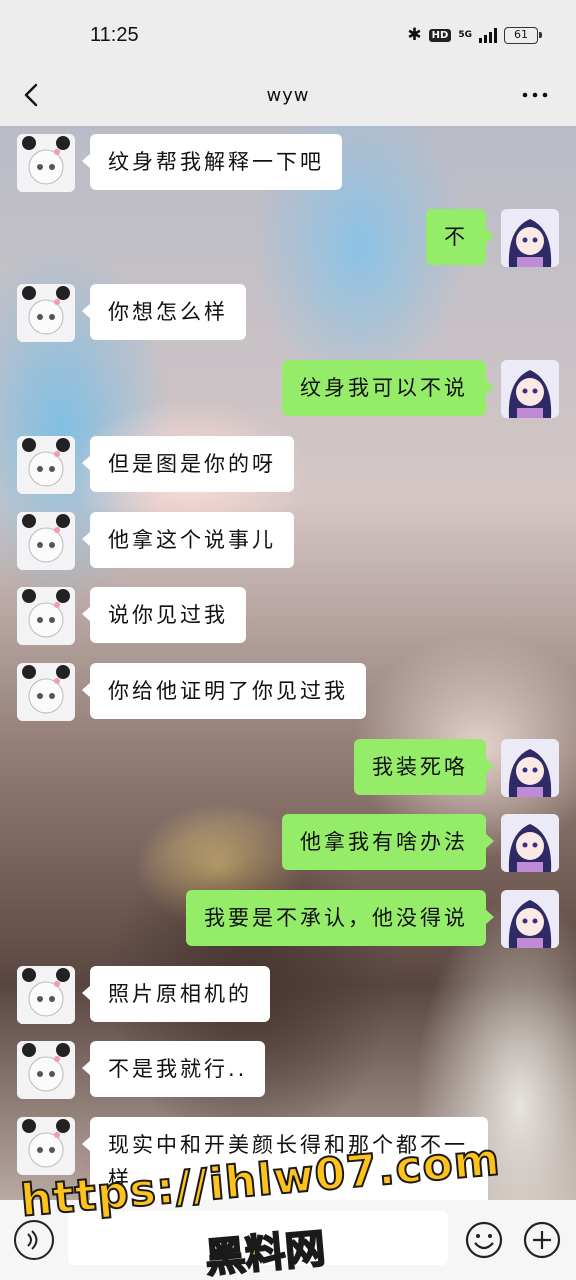 Image resolution: width=576 pixels, height=1280 pixels. I want to click on message-row: 我要是不承认，他没得说, so click(372, 919).